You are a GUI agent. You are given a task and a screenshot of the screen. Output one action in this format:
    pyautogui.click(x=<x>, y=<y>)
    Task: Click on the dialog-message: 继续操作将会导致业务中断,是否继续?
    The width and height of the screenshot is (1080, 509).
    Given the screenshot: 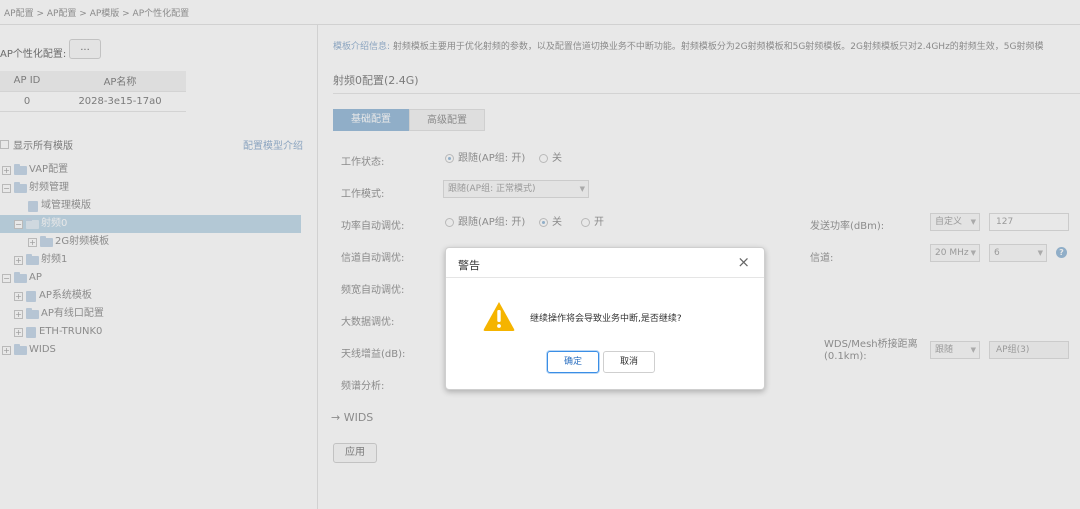 What is the action you would take?
    pyautogui.click(x=606, y=319)
    